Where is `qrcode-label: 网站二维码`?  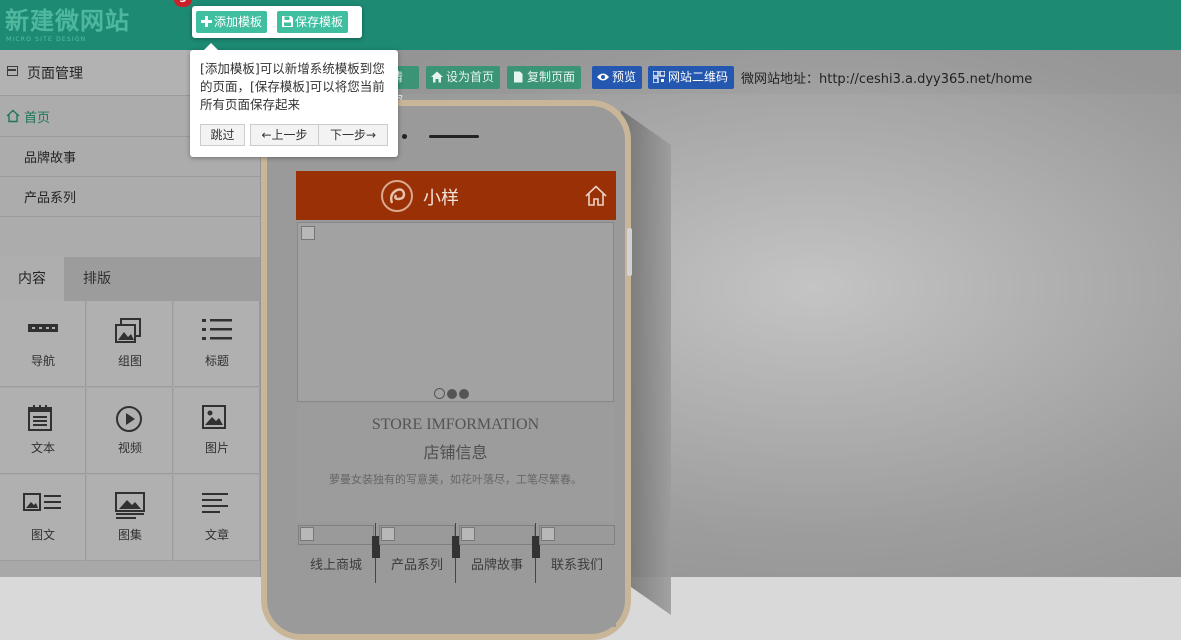 qrcode-label: 网站二维码 is located at coordinates (698, 77).